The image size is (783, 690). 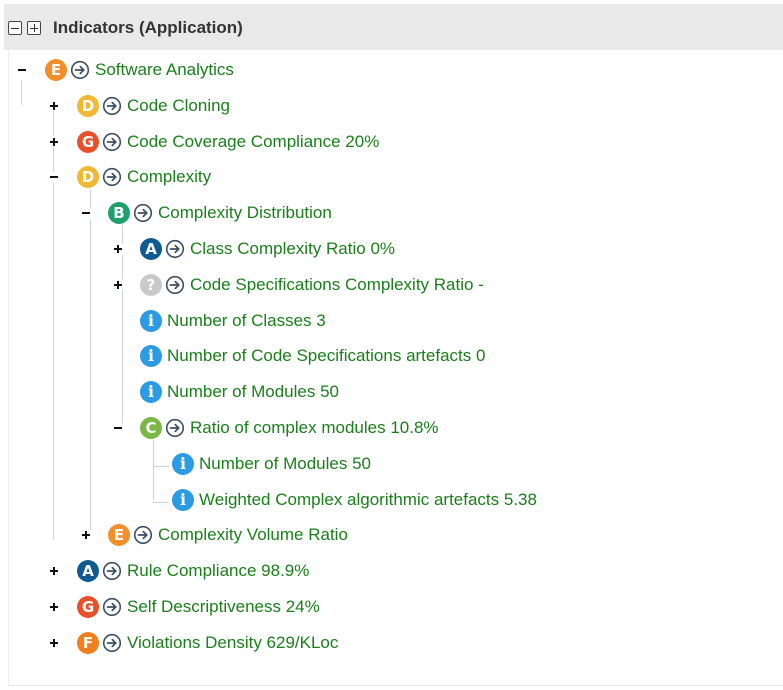 What do you see at coordinates (88, 642) in the screenshot?
I see `grade-badge: F` at bounding box center [88, 642].